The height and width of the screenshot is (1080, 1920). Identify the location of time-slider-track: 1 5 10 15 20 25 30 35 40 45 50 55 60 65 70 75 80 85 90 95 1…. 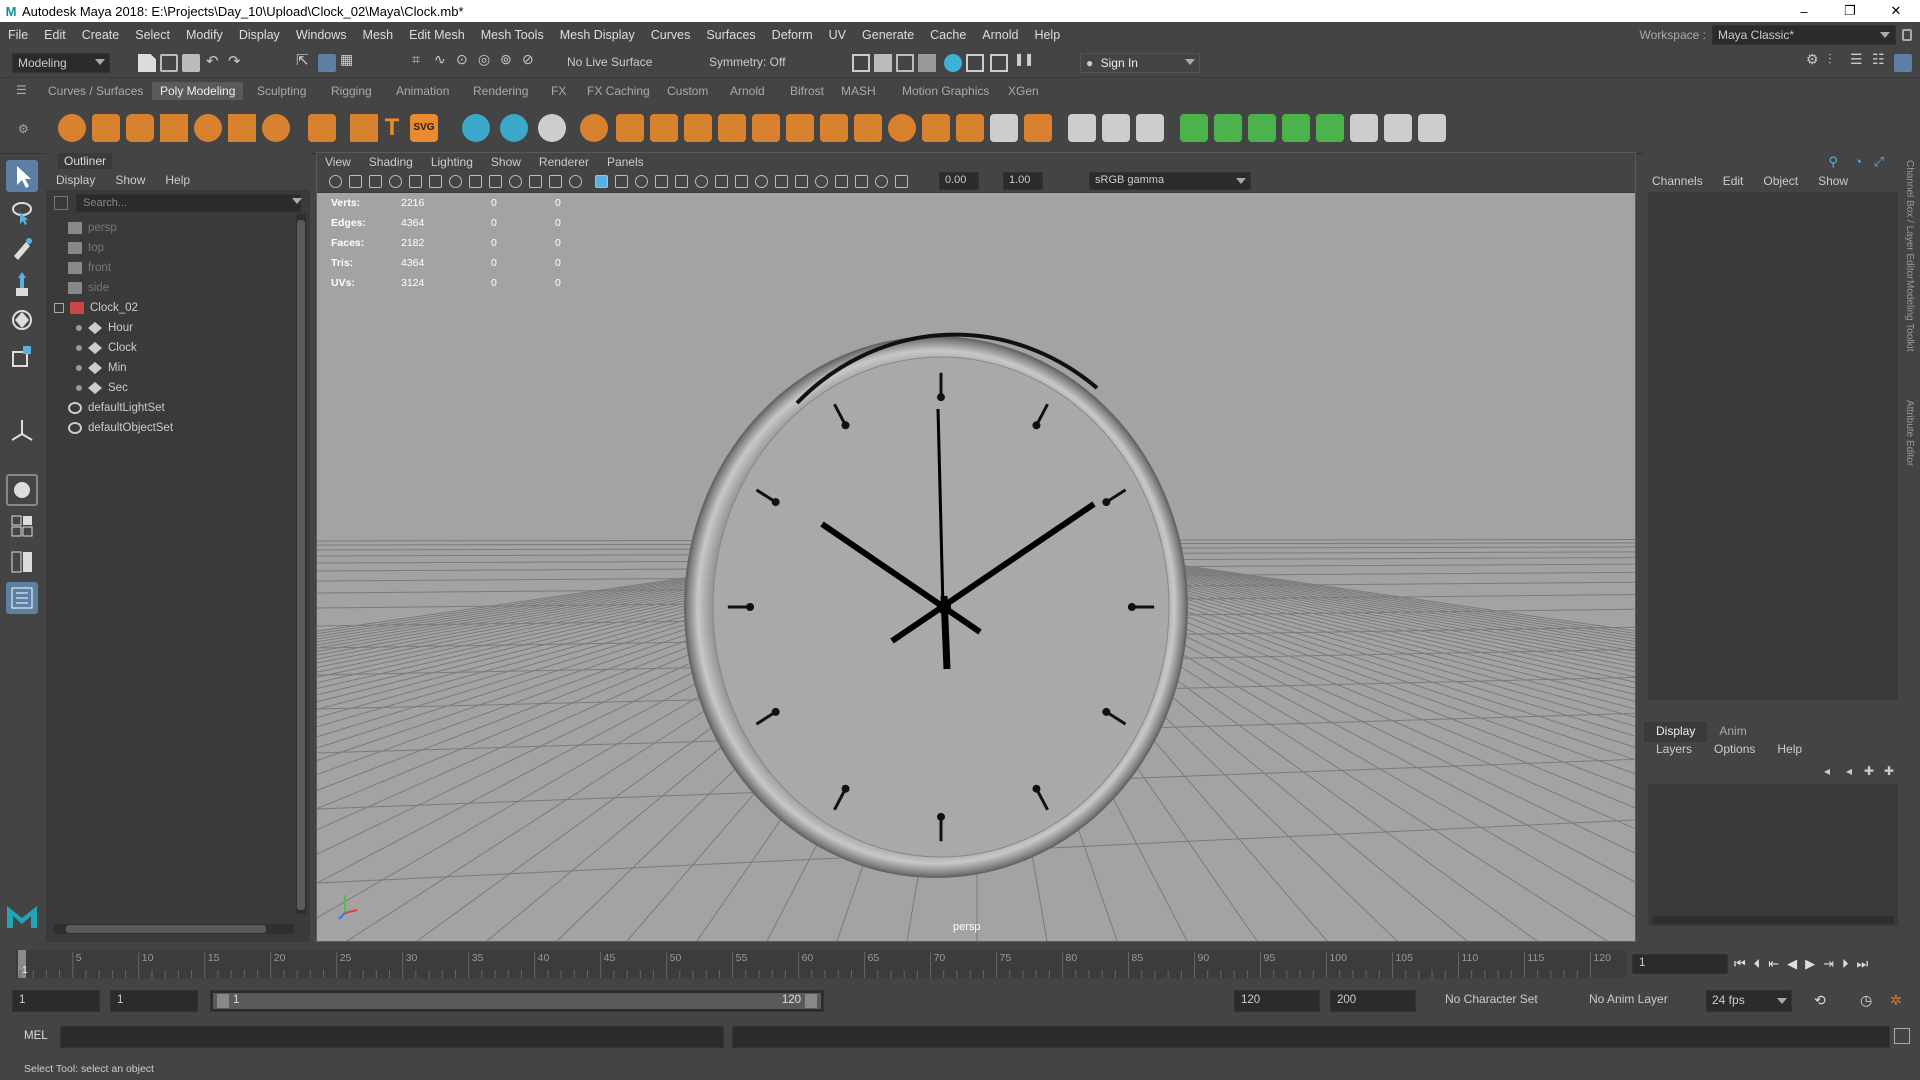
(821, 964).